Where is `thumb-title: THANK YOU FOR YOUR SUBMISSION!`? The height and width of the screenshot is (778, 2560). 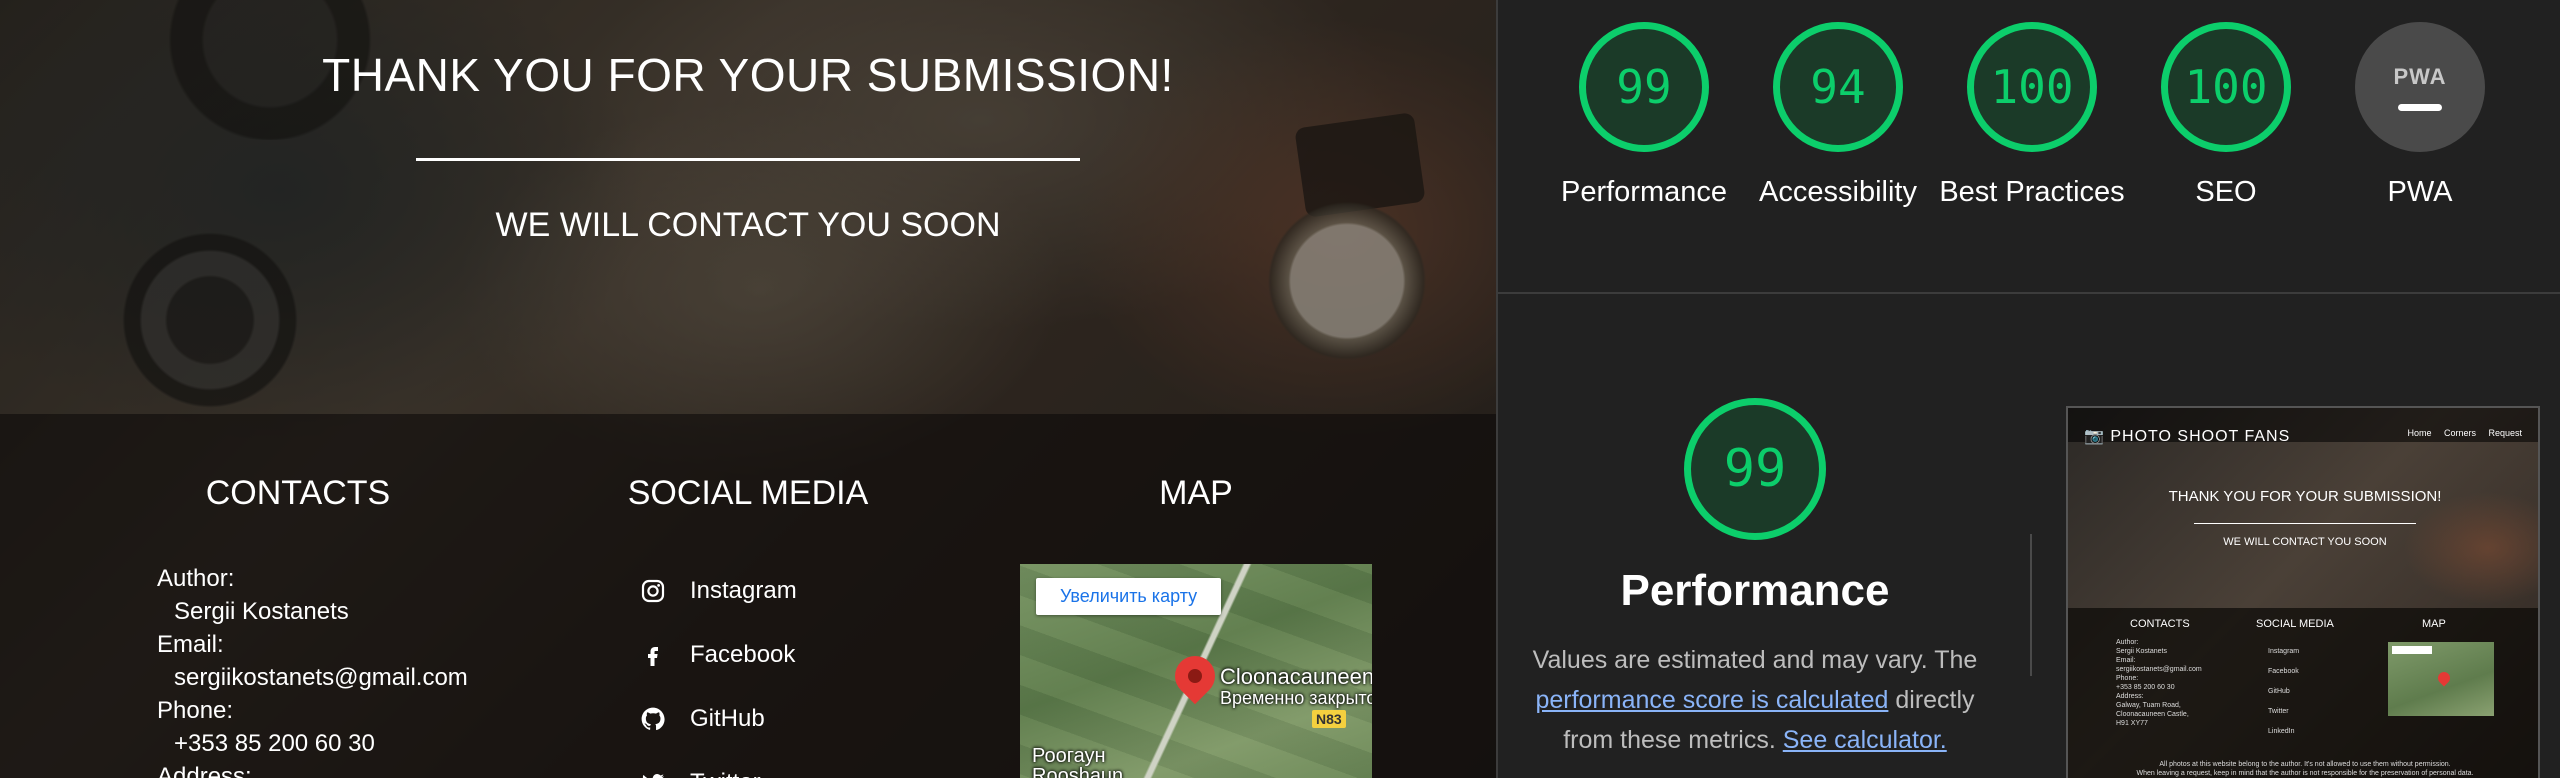 thumb-title: THANK YOU FOR YOUR SUBMISSION! is located at coordinates (2305, 496).